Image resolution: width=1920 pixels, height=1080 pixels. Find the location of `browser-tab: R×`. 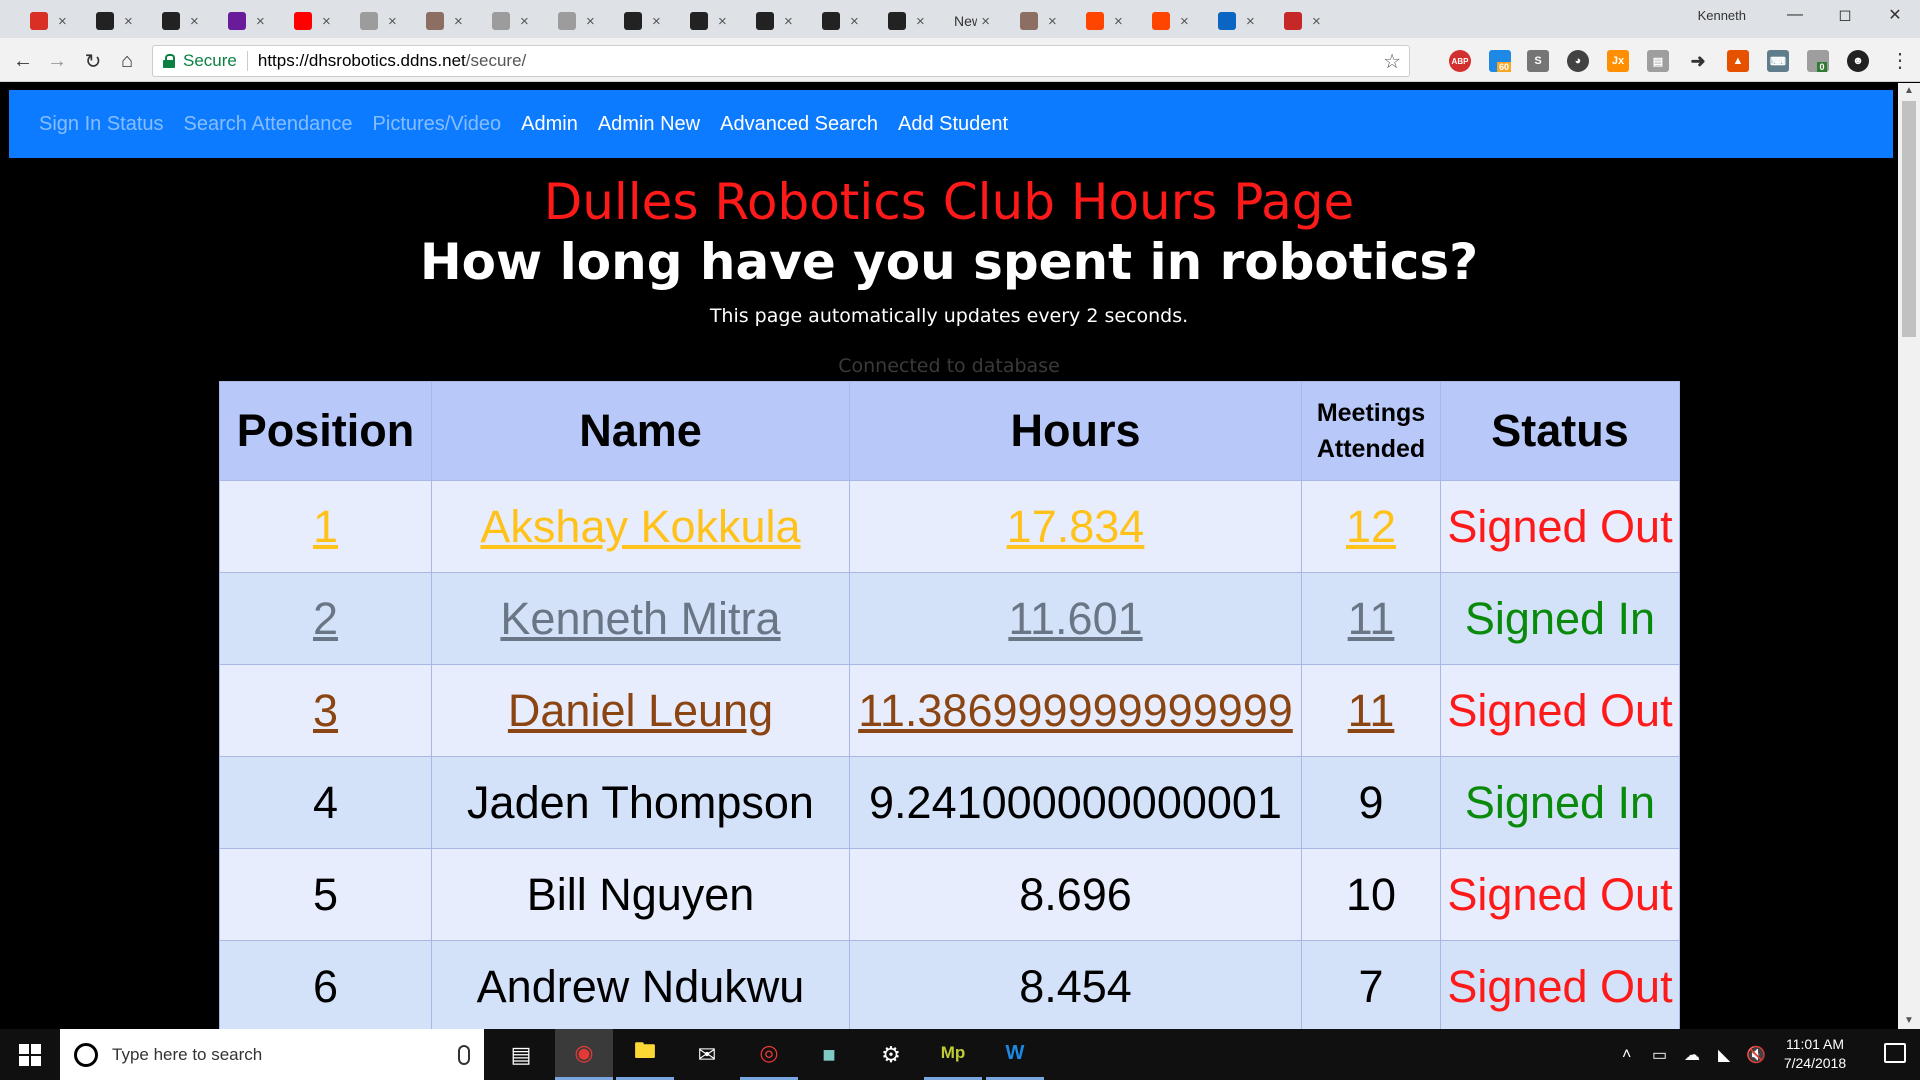

browser-tab: R× is located at coordinates (569, 21).